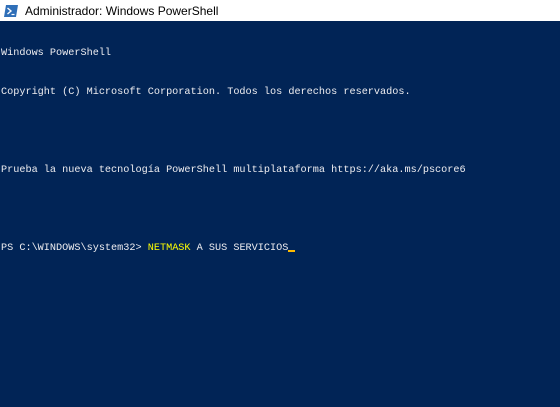 The height and width of the screenshot is (407, 560). I want to click on console-arguments: A SUS SERVICIOS, so click(239, 248).